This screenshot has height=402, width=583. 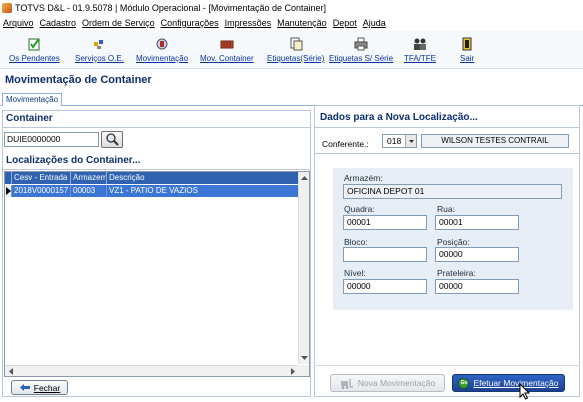 I want to click on row-pointer-icon, so click(x=8, y=191).